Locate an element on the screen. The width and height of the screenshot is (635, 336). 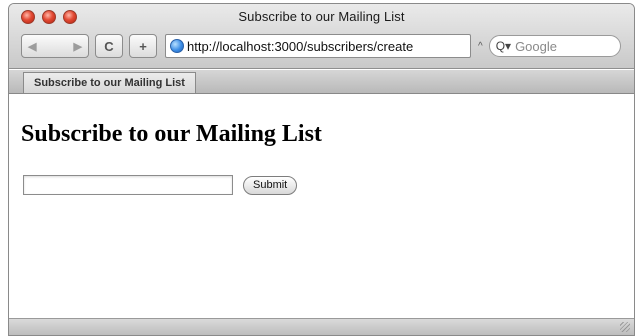
back-icon: ◀ is located at coordinates (32, 46).